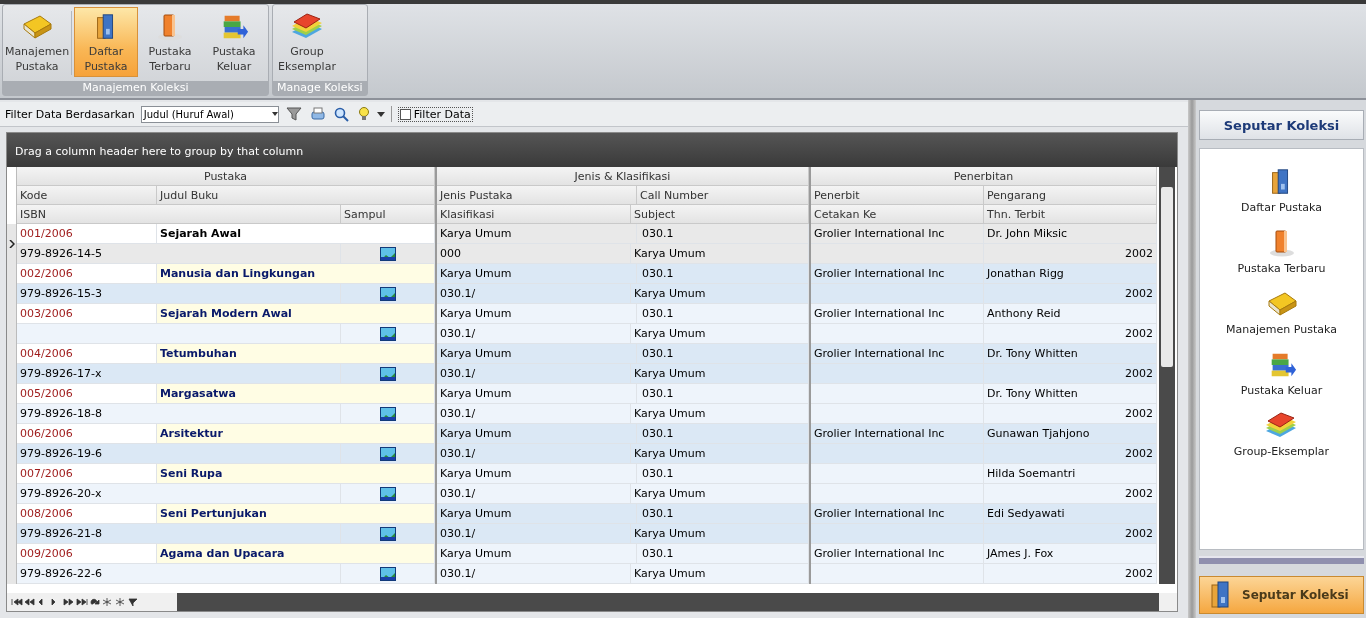  I want to click on table-cell: Seni Rupa, so click(296, 474).